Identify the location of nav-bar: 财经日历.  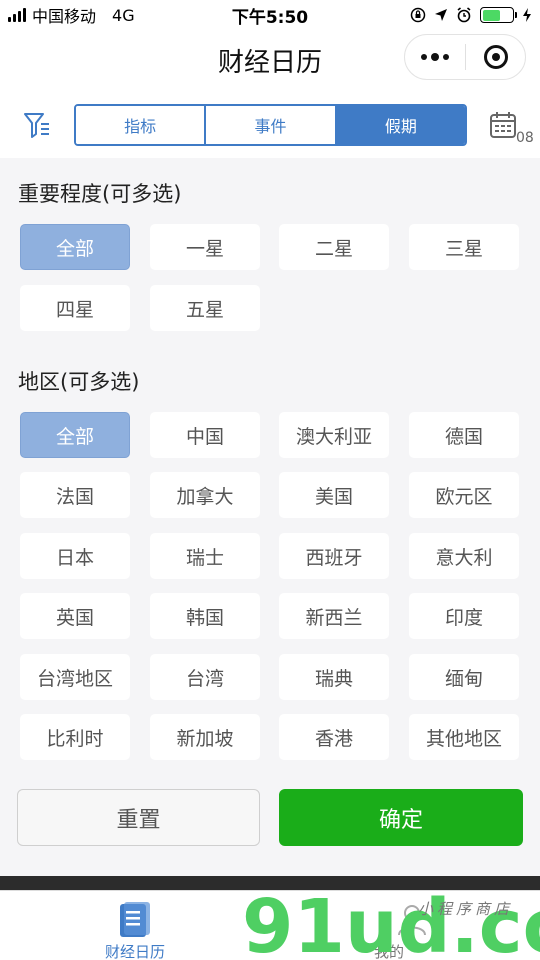
(270, 60).